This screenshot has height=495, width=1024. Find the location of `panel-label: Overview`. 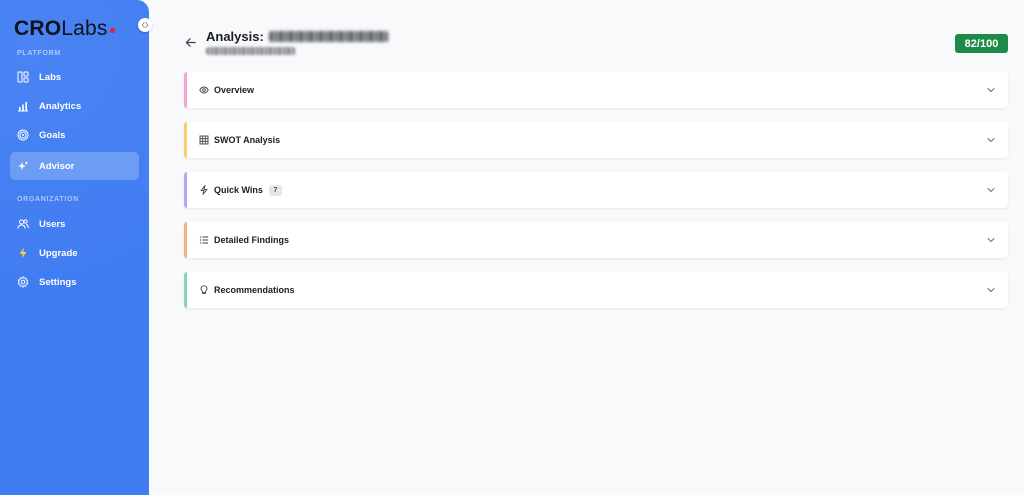

panel-label: Overview is located at coordinates (234, 90).